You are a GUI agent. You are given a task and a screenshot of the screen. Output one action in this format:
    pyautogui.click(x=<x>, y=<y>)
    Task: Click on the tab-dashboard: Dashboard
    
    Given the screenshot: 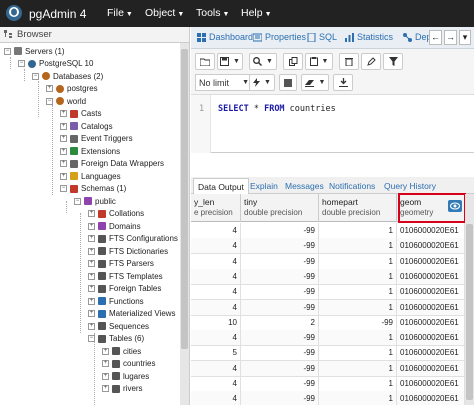 What is the action you would take?
    pyautogui.click(x=225, y=37)
    